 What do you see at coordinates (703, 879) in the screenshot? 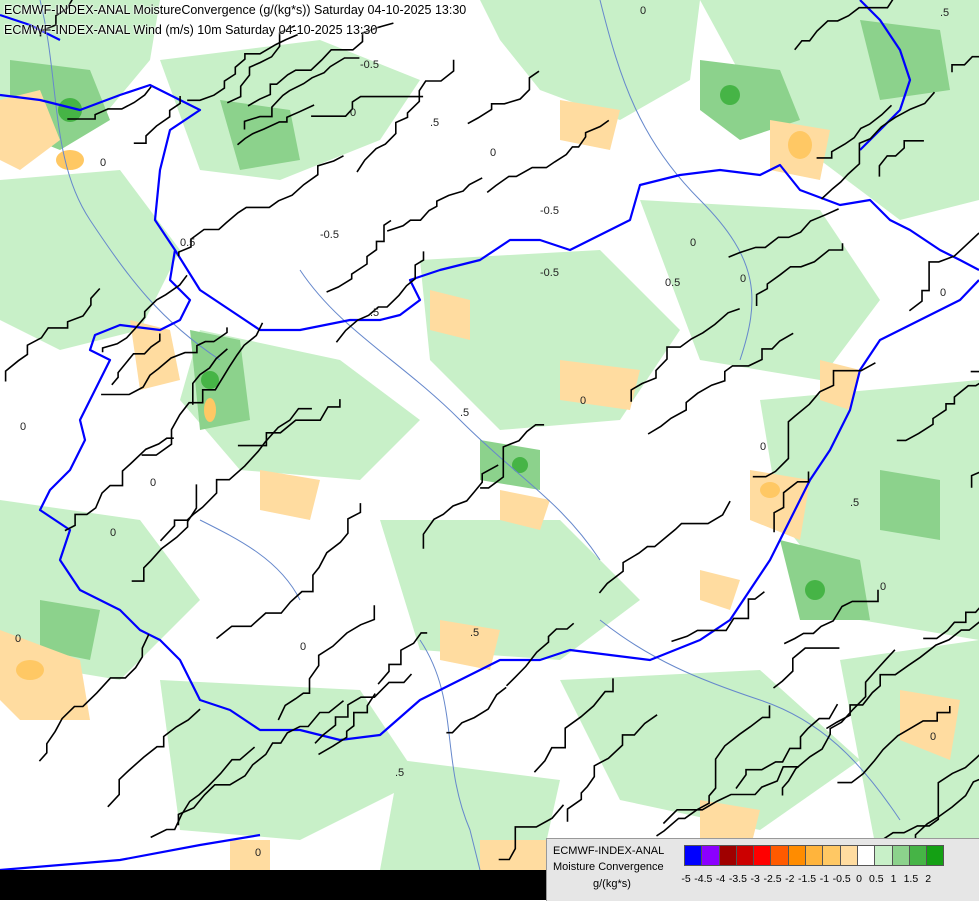
I see `legend-tick: -4.5` at bounding box center [703, 879].